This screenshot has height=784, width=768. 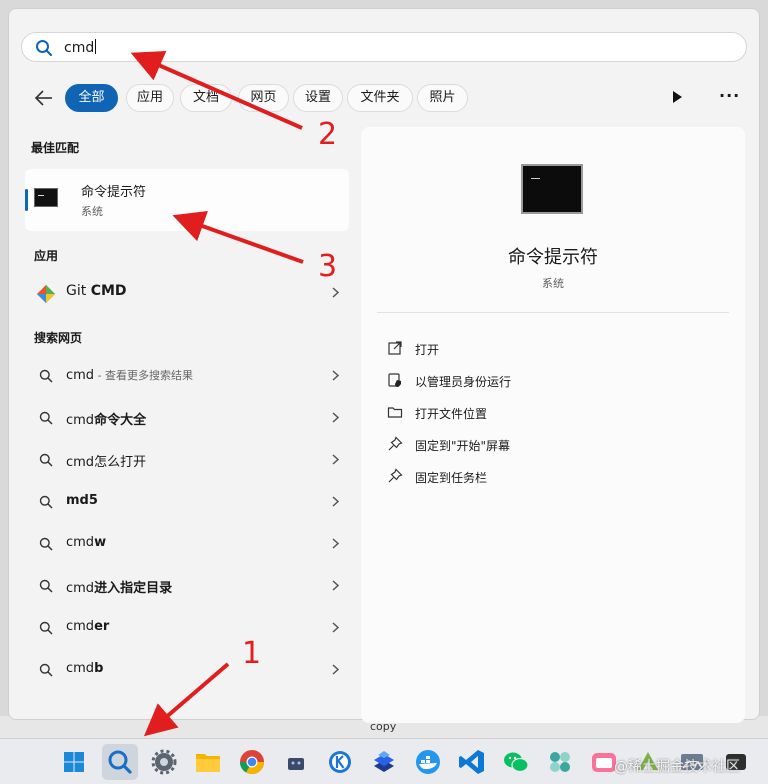 What do you see at coordinates (186, 699) in the screenshot?
I see `arrow-to-taskbar-search` at bounding box center [186, 699].